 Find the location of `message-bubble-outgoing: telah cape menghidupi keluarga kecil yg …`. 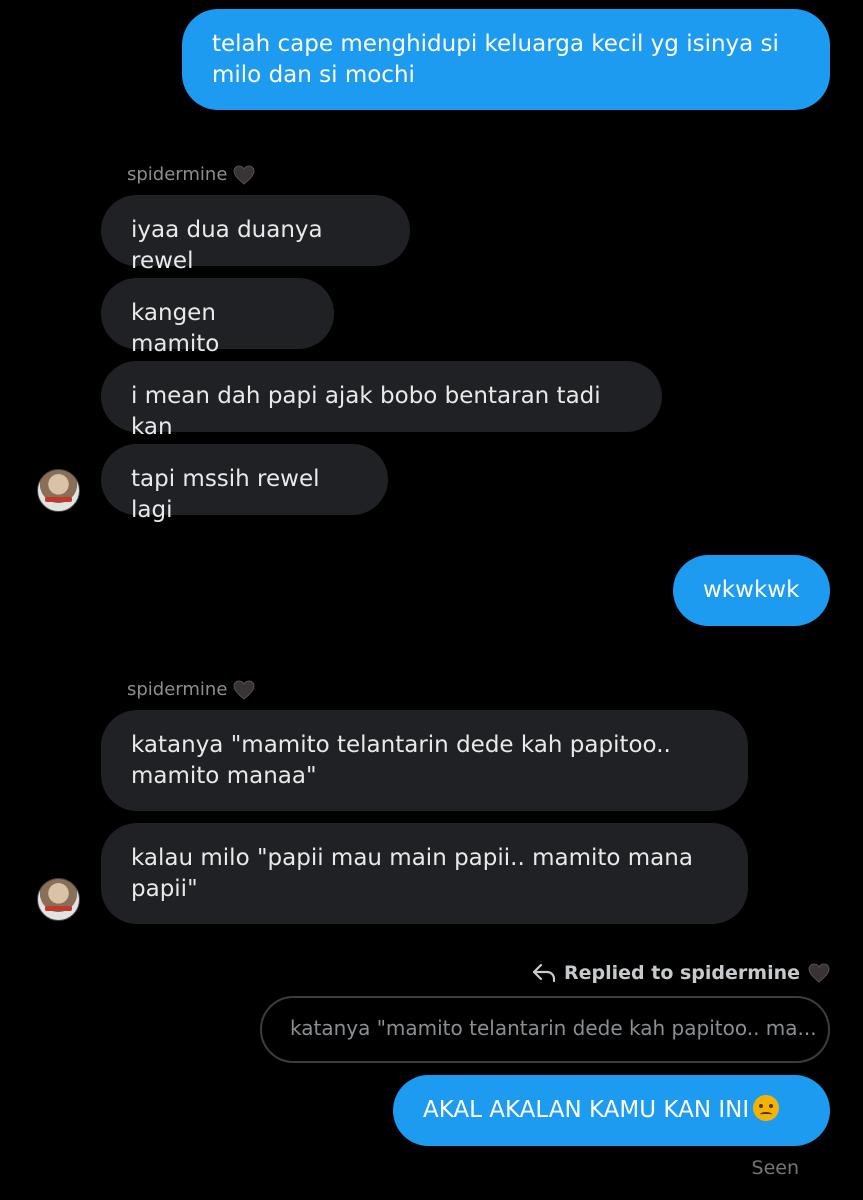

message-bubble-outgoing: telah cape menghidupi keluarga kecil yg … is located at coordinates (506, 59).